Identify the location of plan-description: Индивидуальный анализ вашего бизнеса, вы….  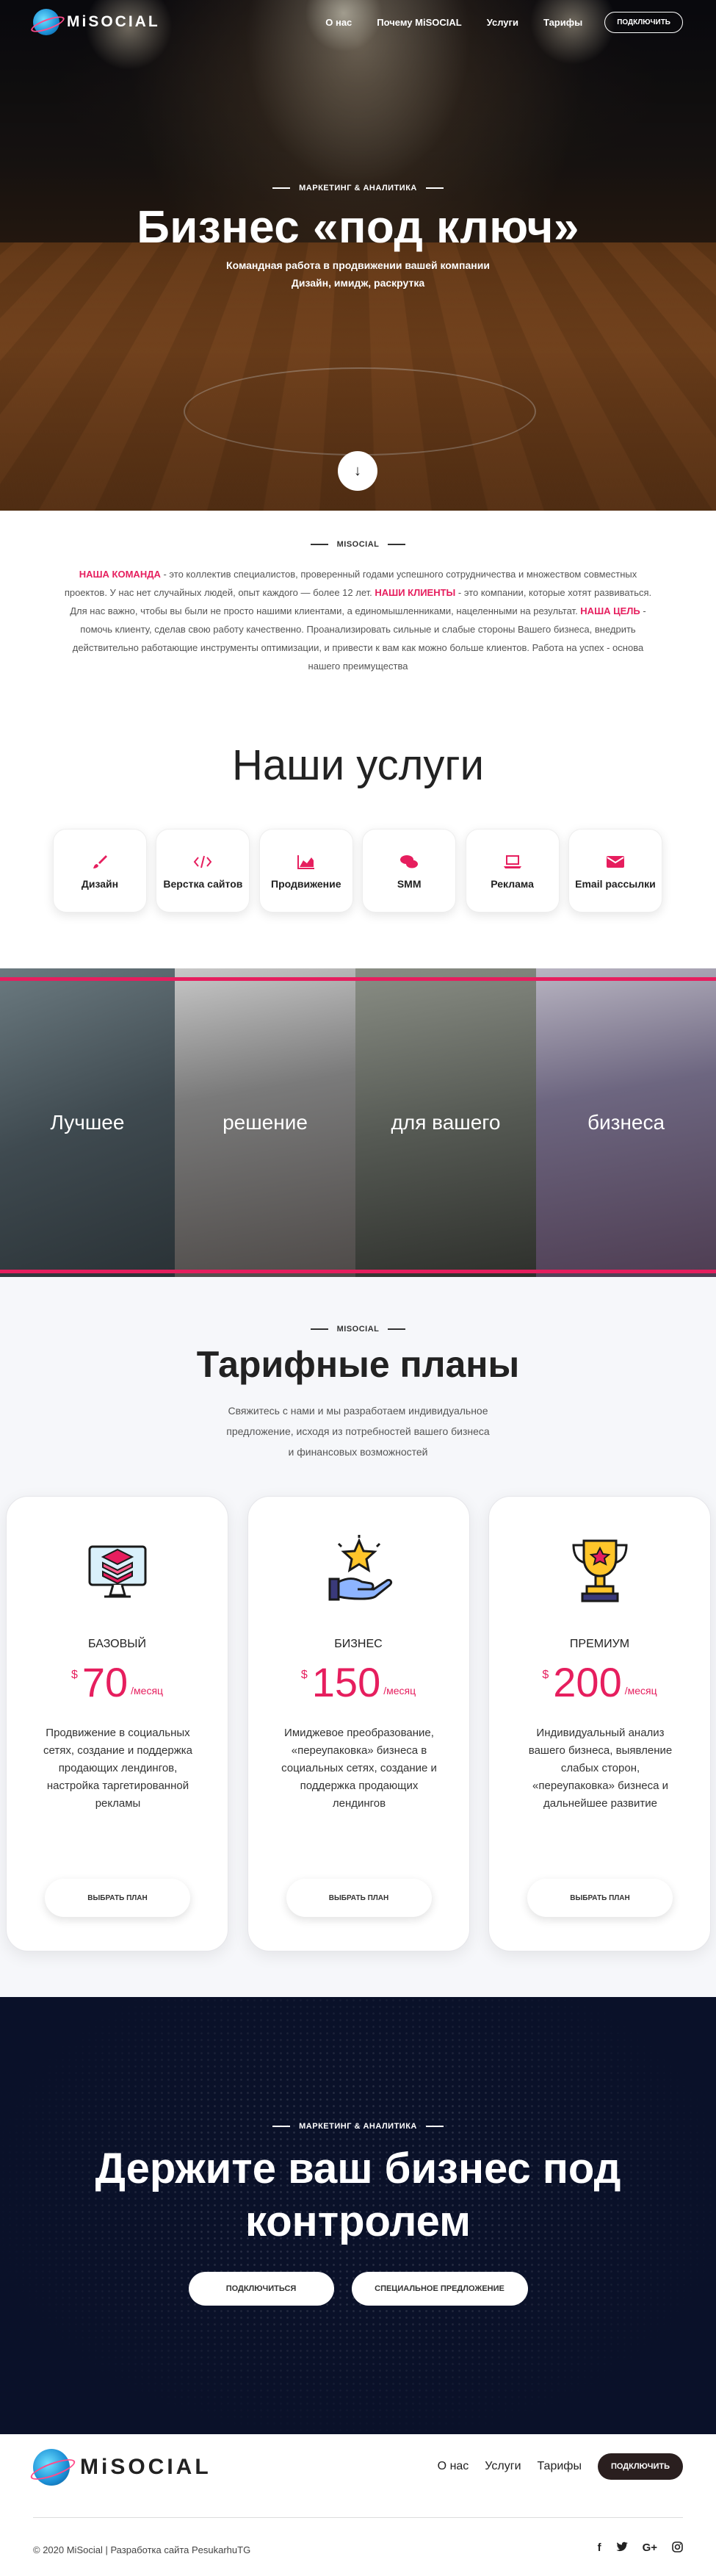
(600, 1768).